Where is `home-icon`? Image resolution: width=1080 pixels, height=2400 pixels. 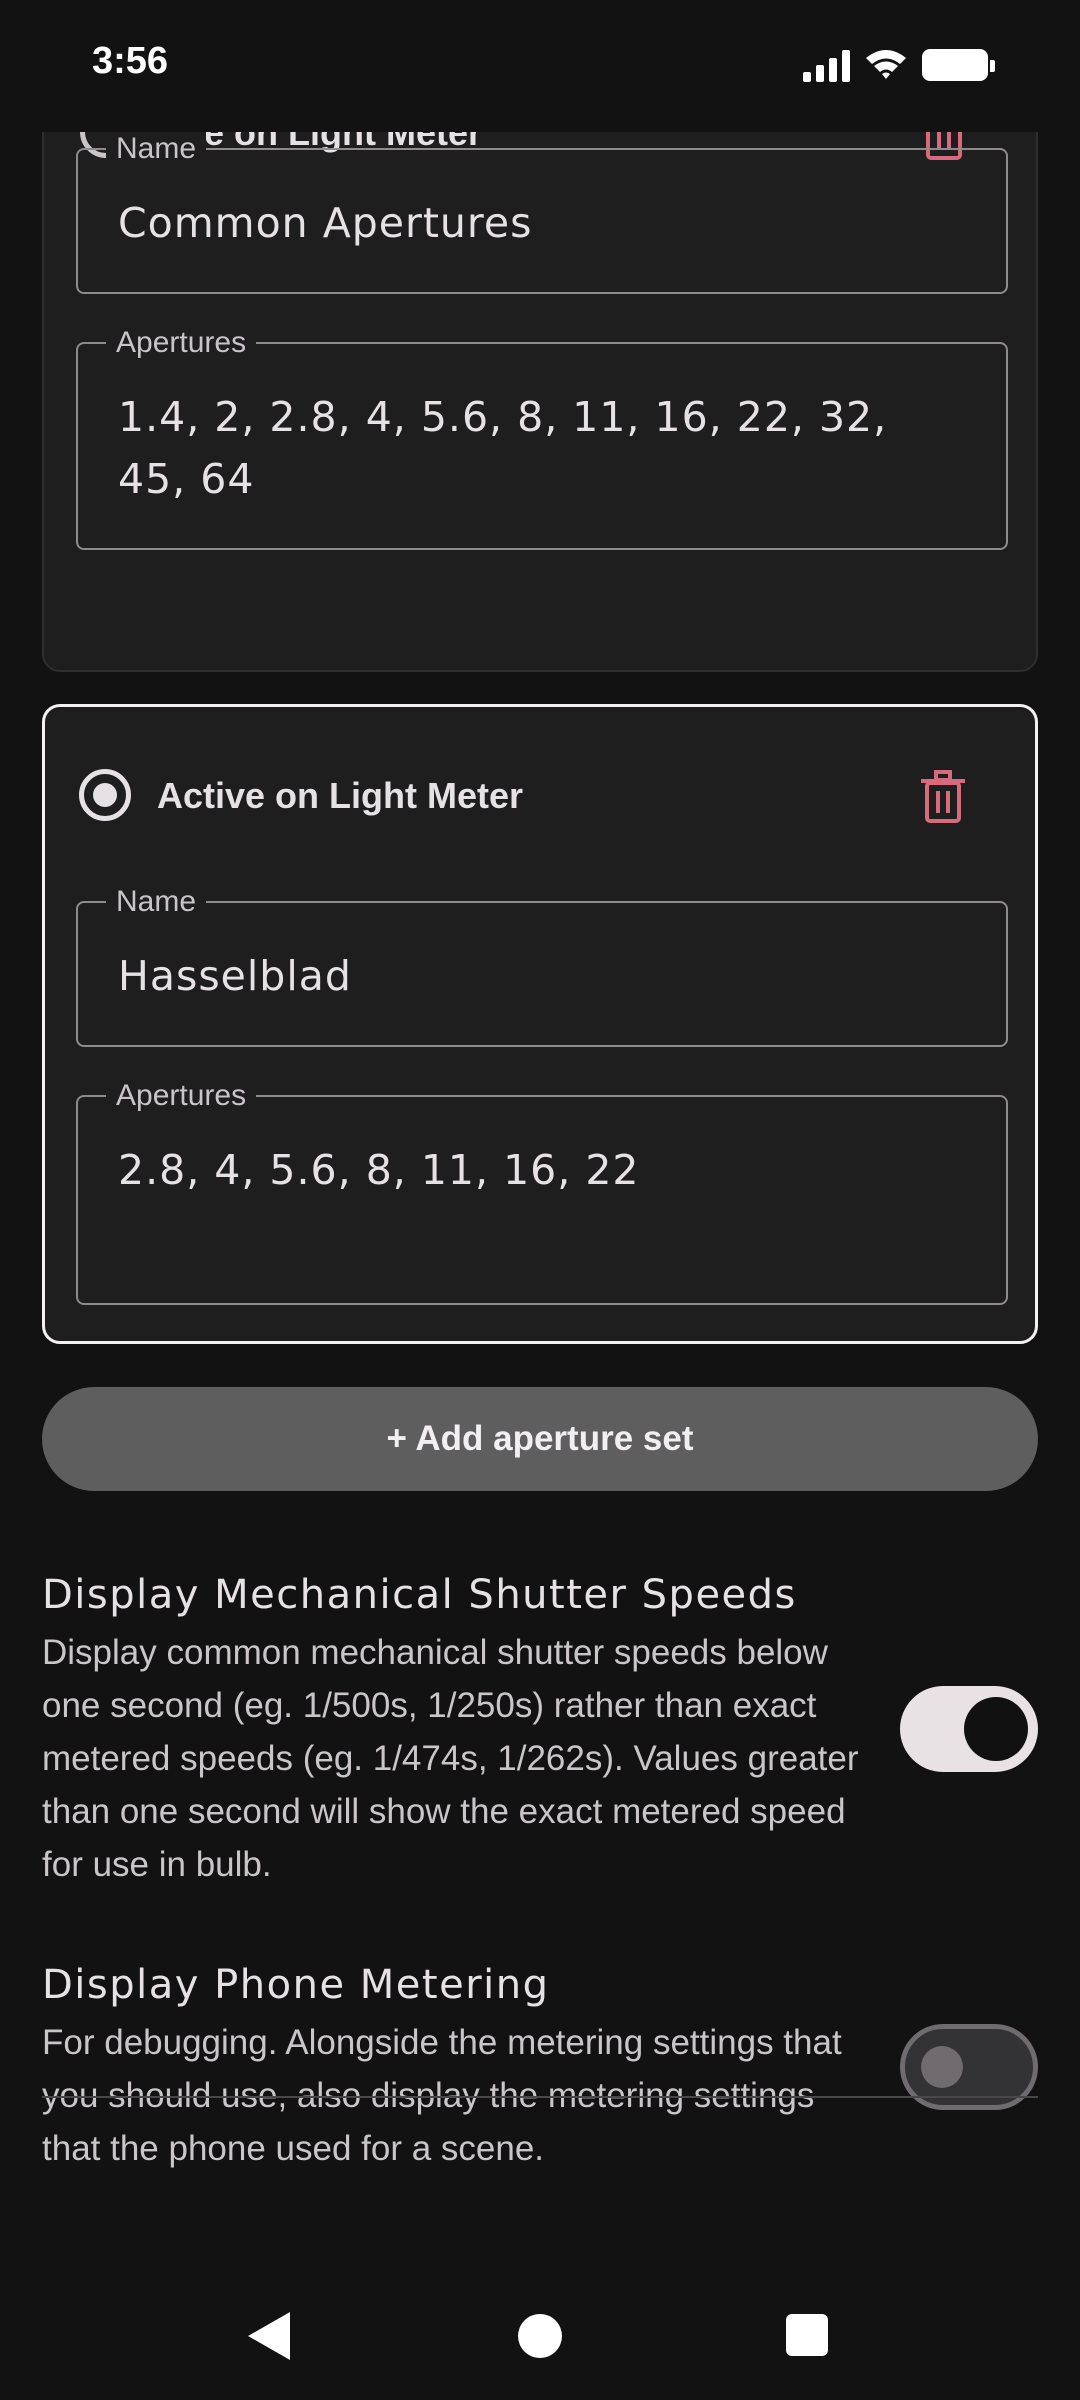 home-icon is located at coordinates (540, 2336).